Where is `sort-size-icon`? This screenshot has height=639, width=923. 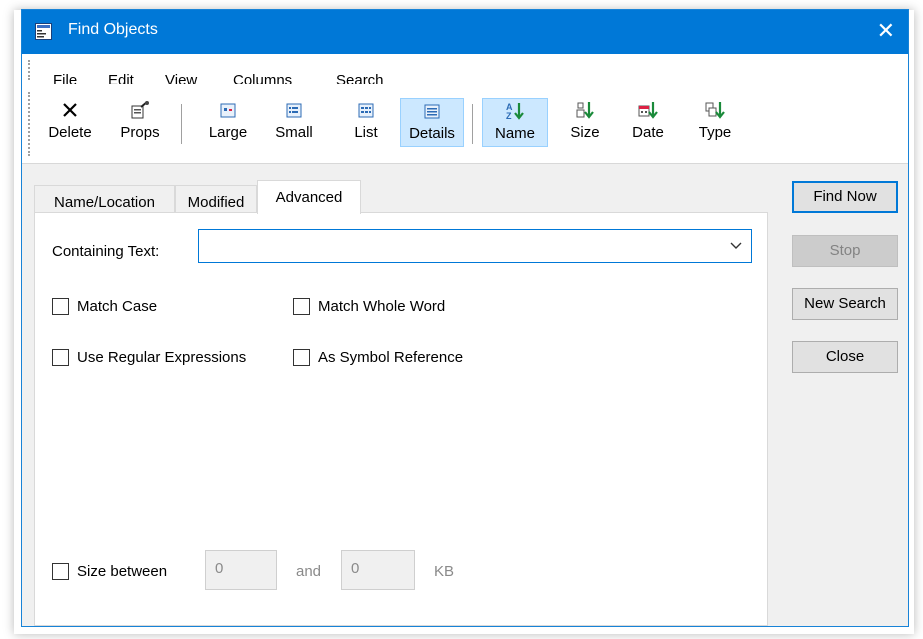 sort-size-icon is located at coordinates (585, 110).